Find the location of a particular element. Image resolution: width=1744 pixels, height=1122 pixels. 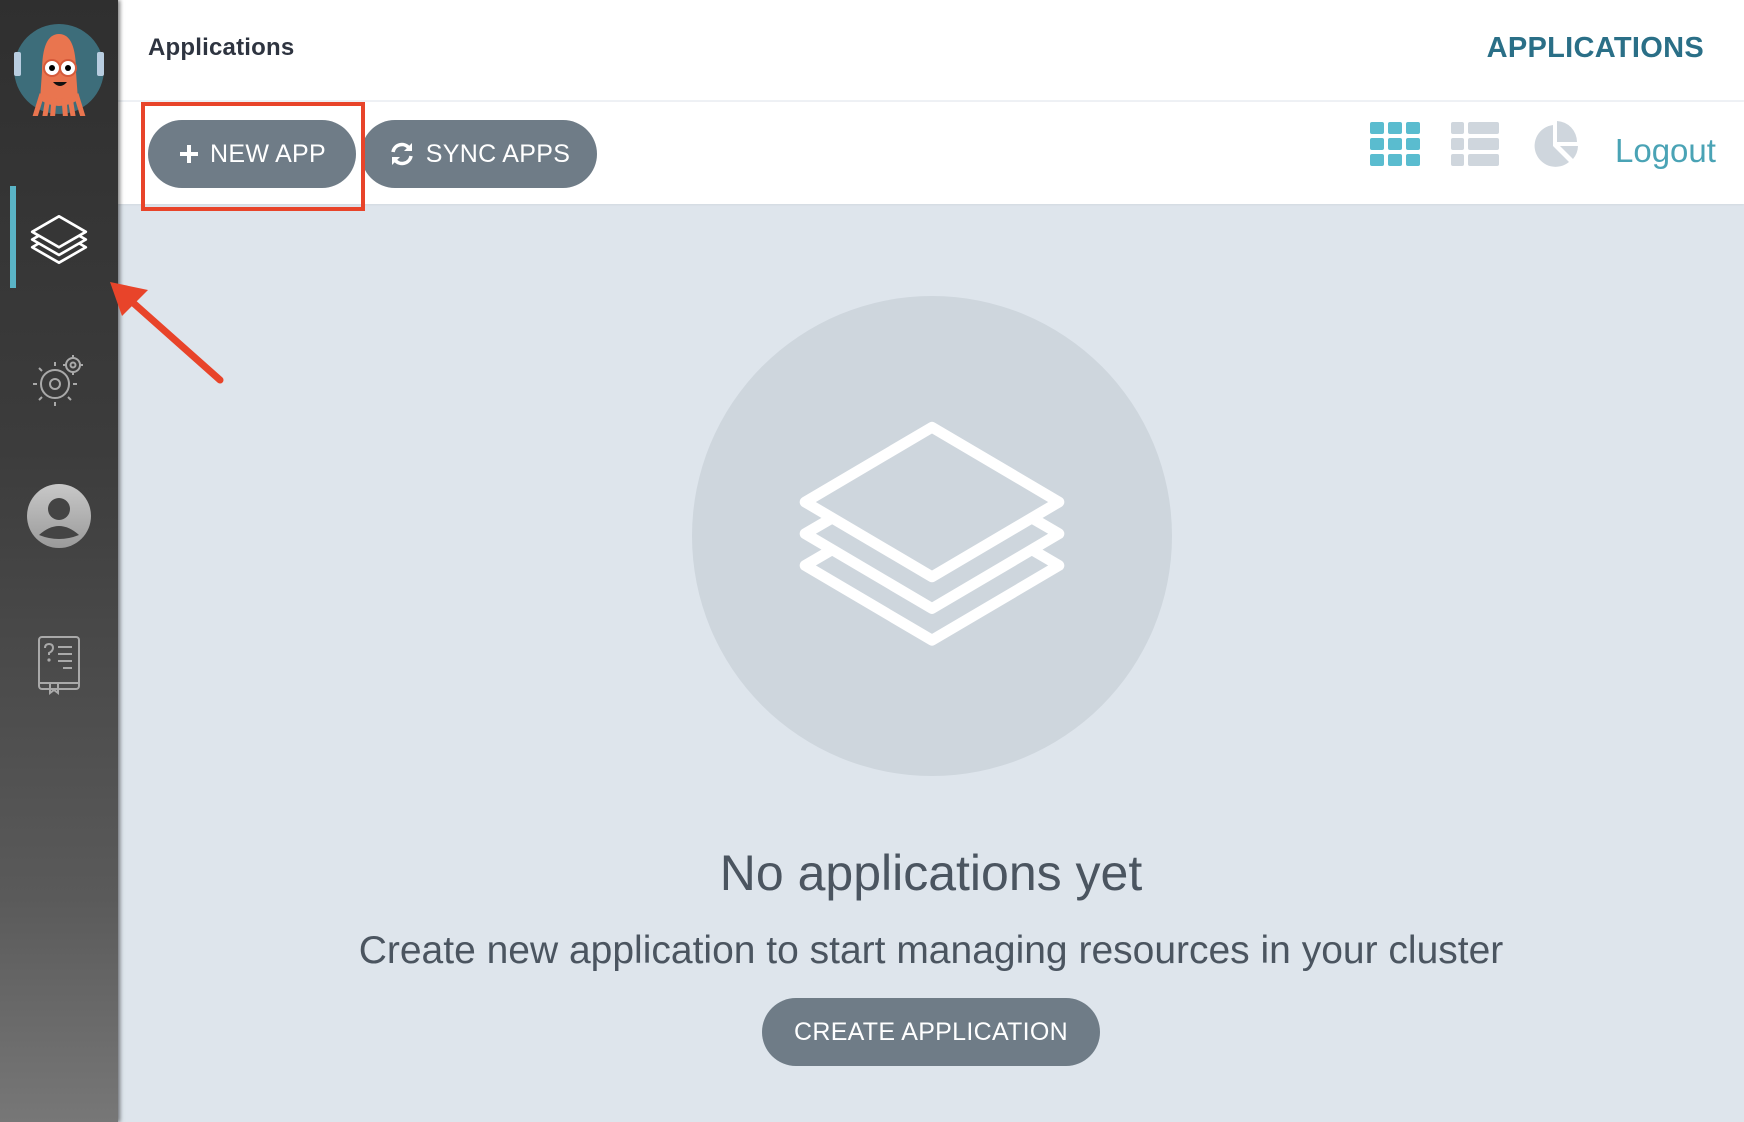

sync-apps-button: SYNC APPS is located at coordinates (479, 154).